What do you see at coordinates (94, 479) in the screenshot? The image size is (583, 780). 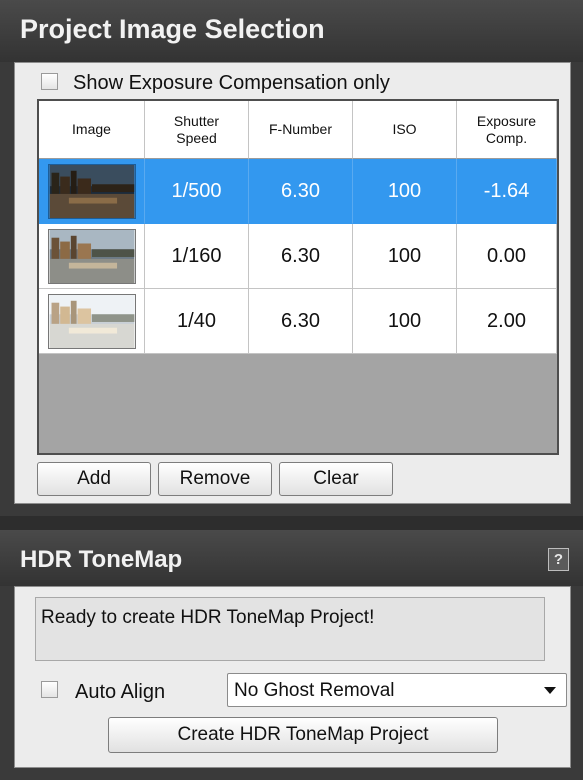 I see `add-button: Add` at bounding box center [94, 479].